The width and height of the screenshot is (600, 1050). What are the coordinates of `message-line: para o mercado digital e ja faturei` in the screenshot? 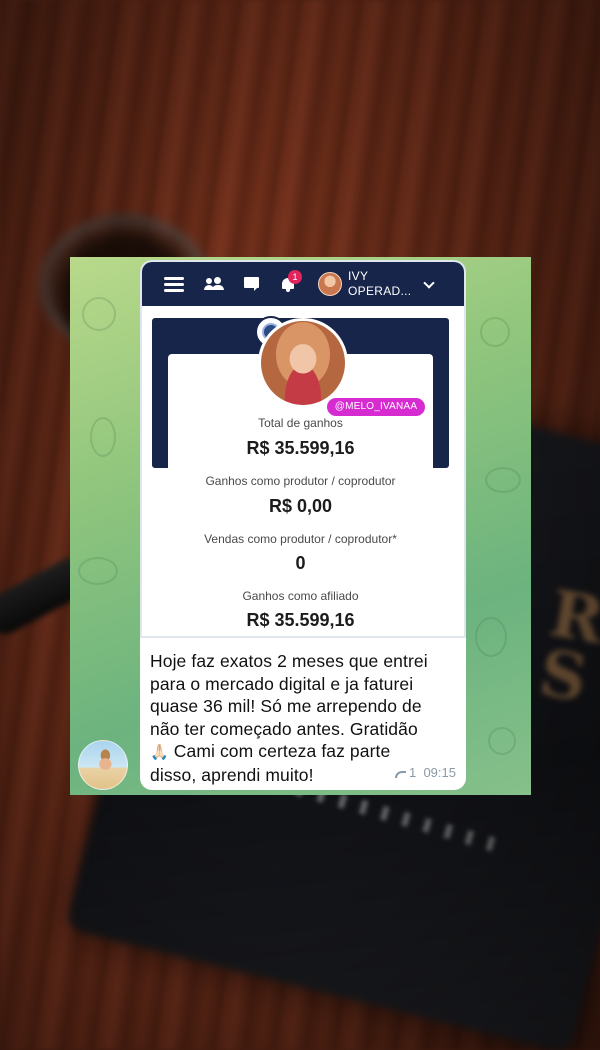 It's located at (282, 683).